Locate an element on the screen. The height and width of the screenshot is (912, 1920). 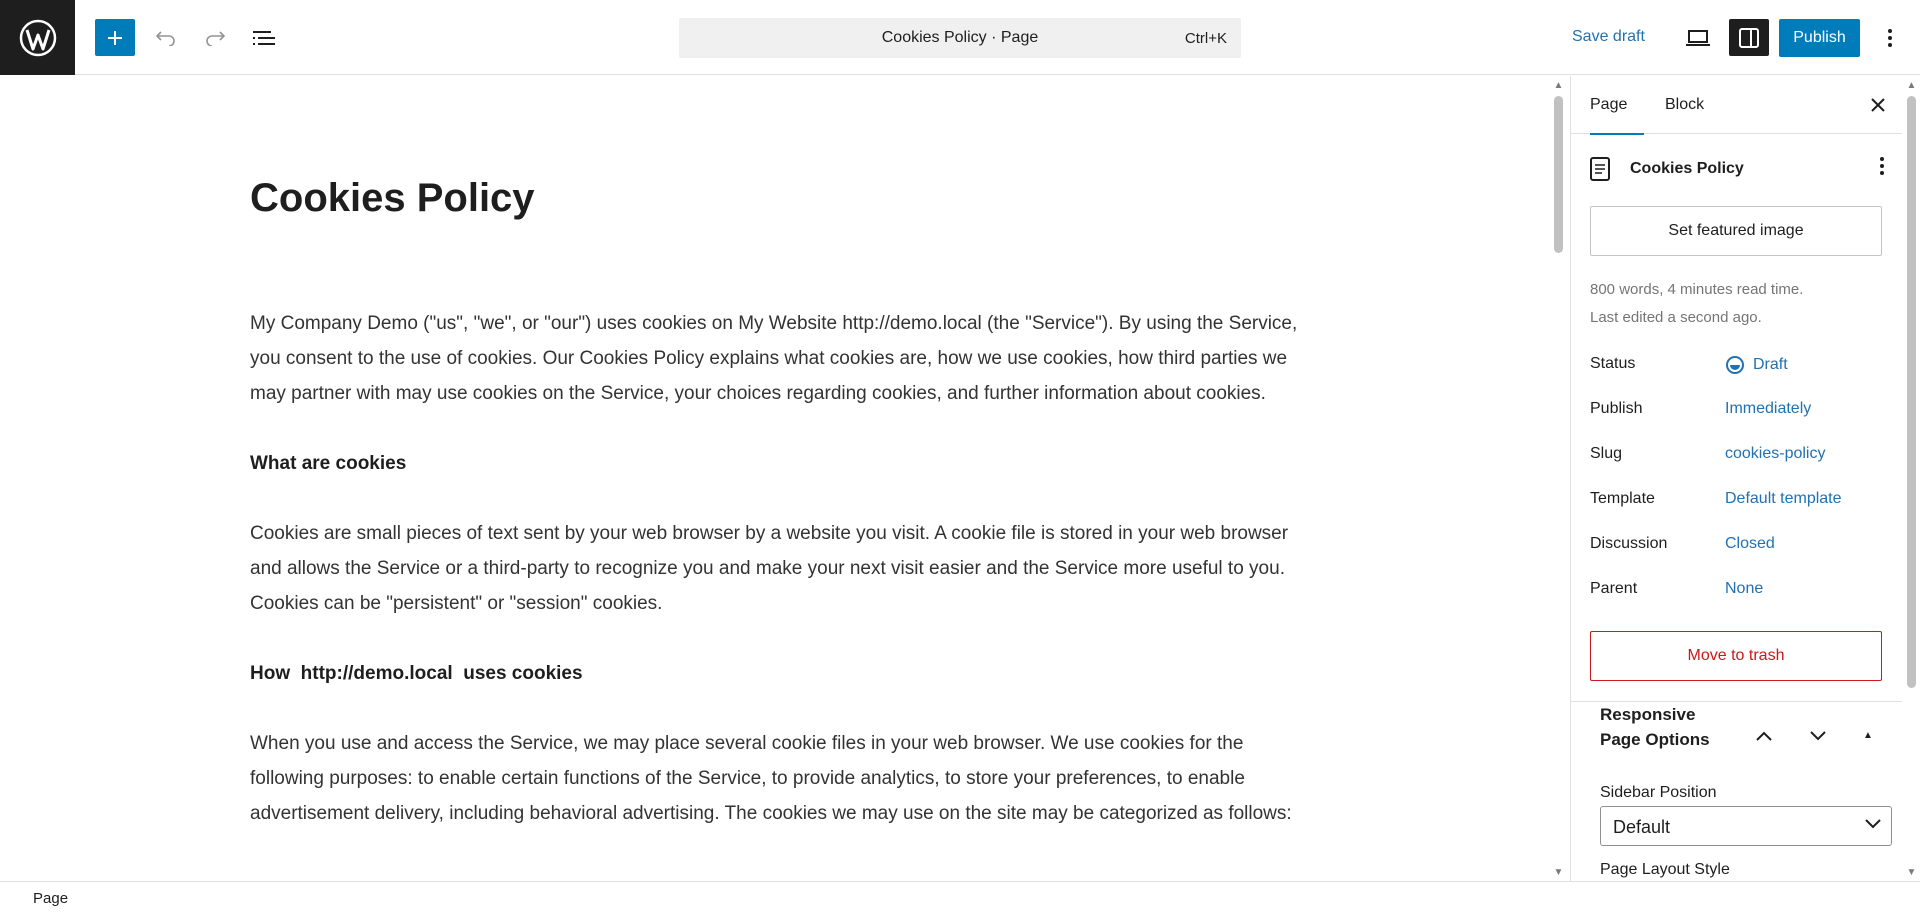
discussion-label: Discussion is located at coordinates (1629, 543).